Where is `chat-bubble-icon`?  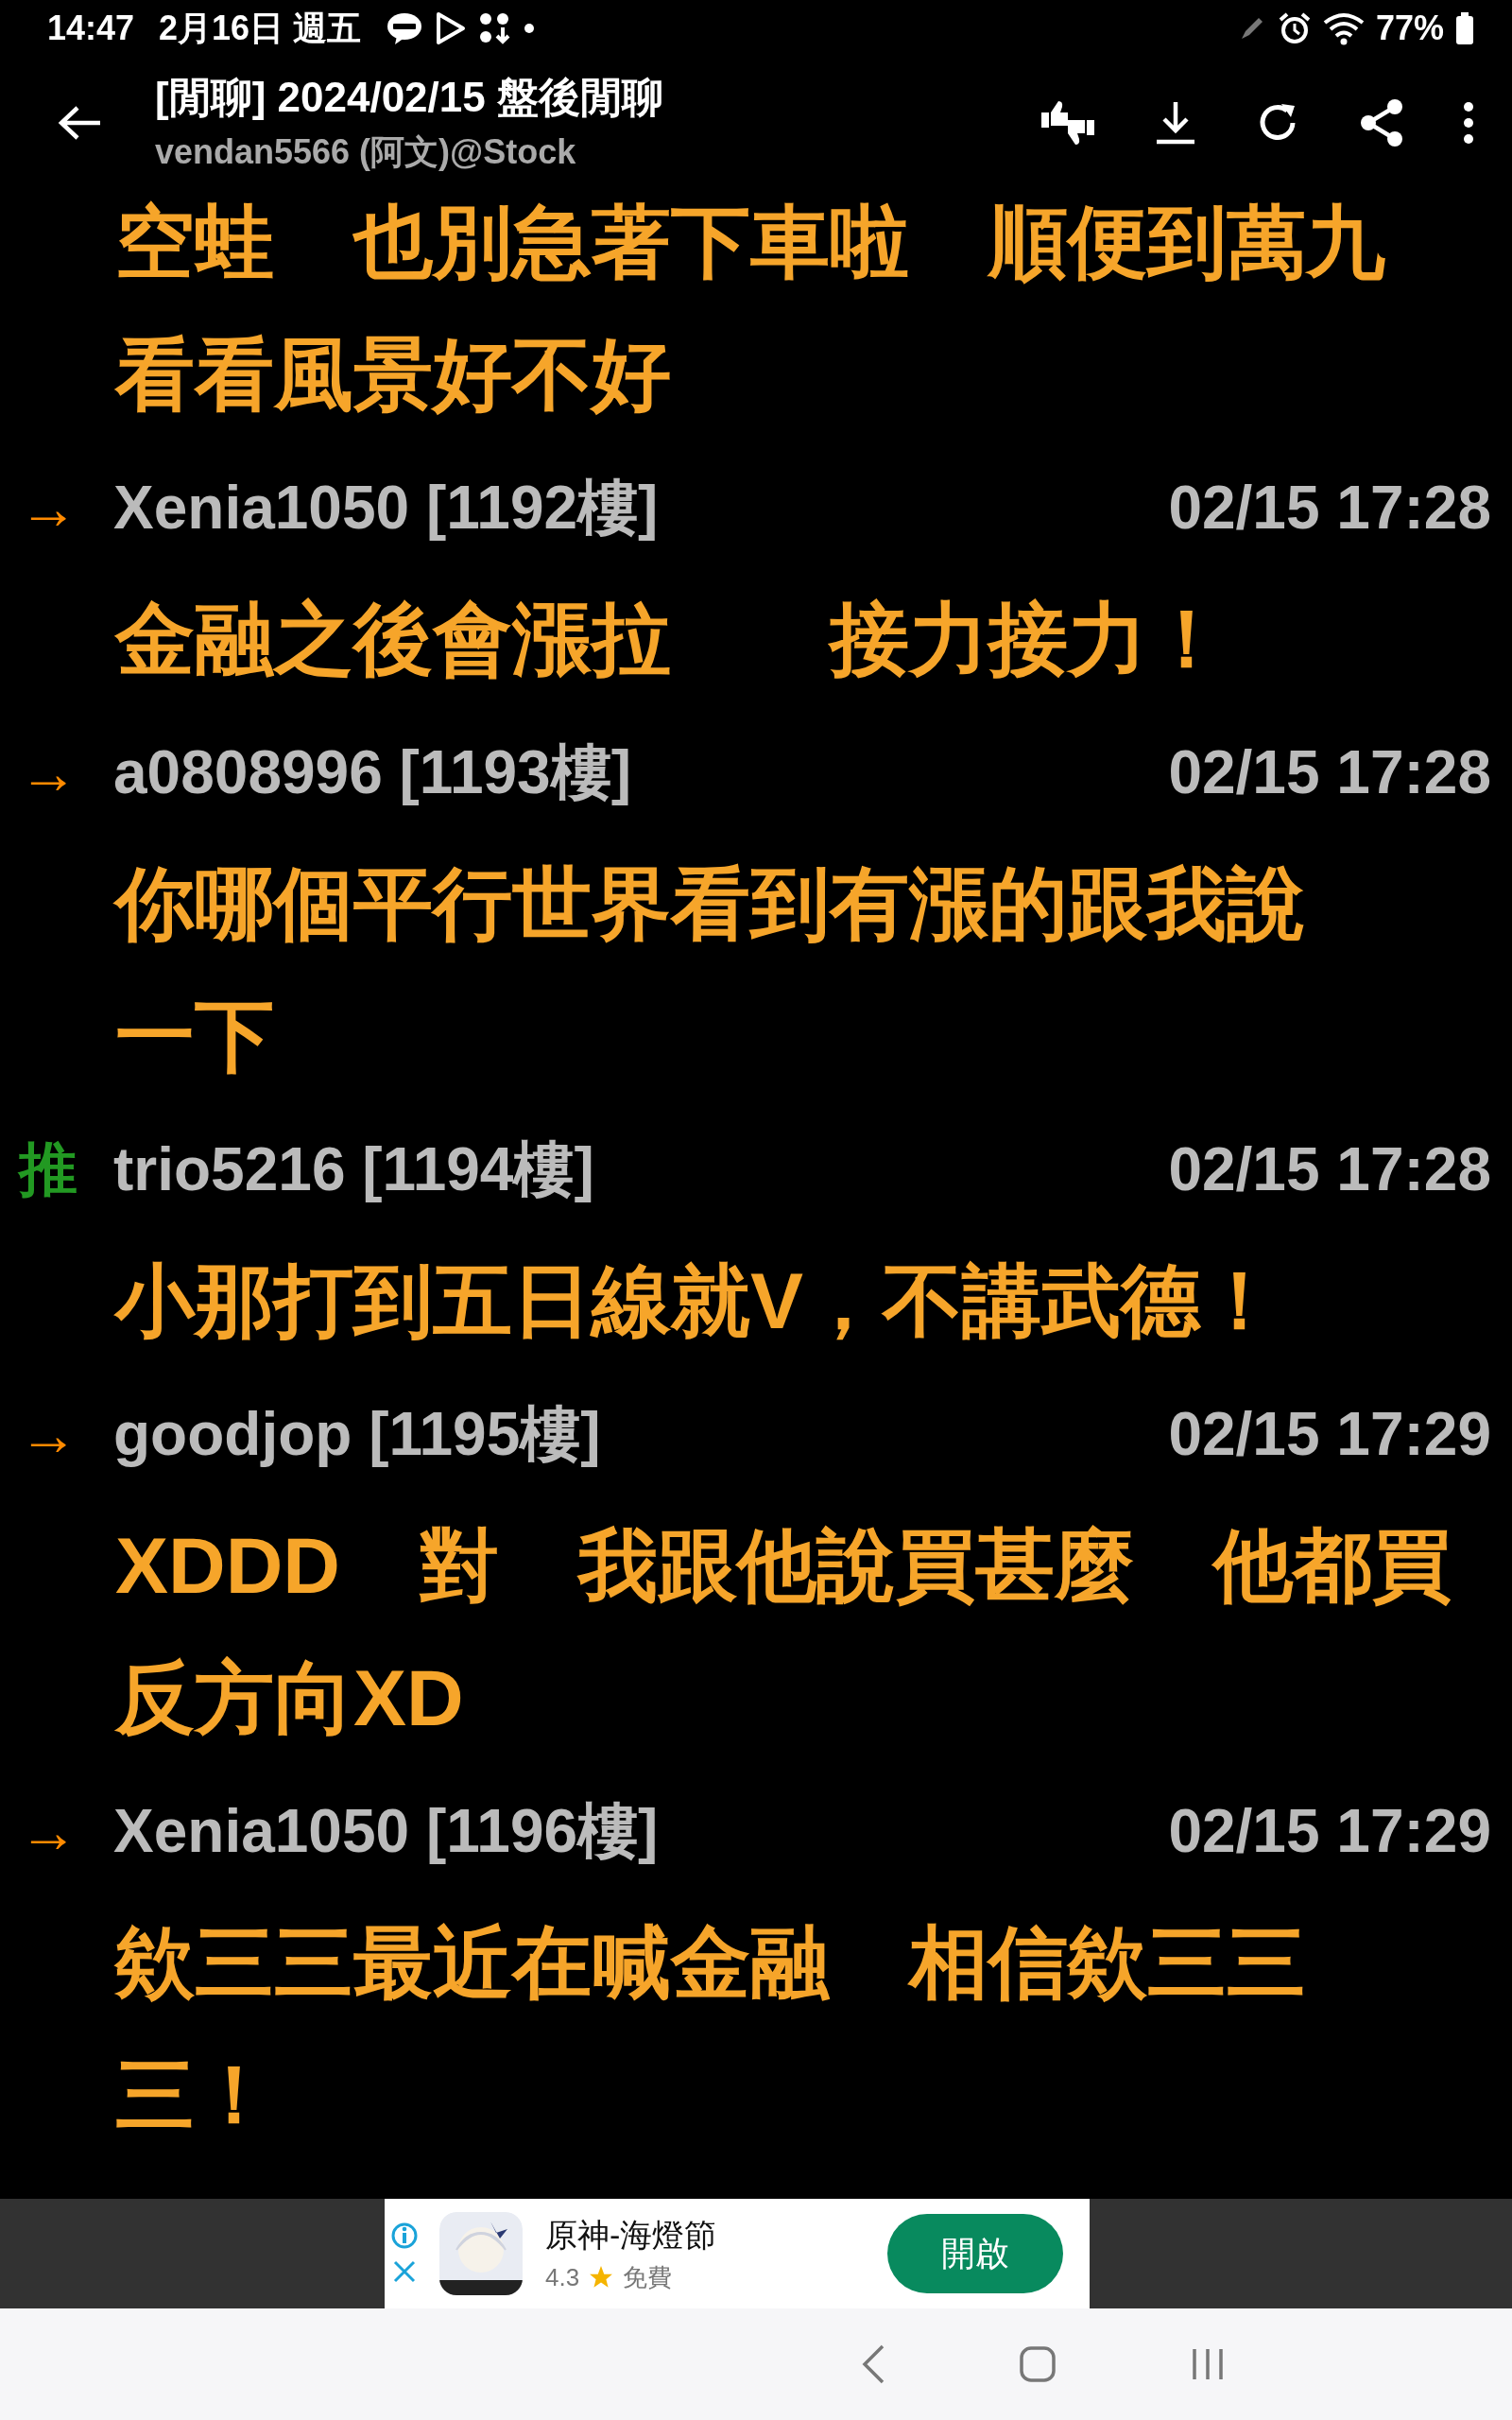
chat-bubble-icon is located at coordinates (405, 28).